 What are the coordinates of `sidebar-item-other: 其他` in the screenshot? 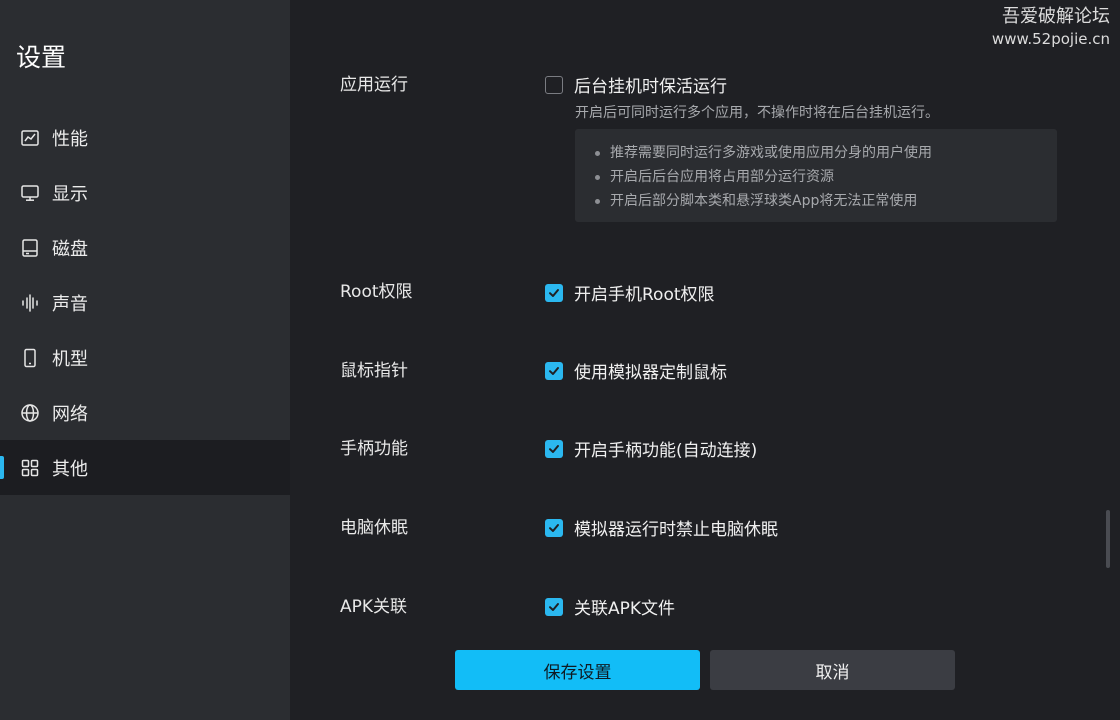 It's located at (145, 467).